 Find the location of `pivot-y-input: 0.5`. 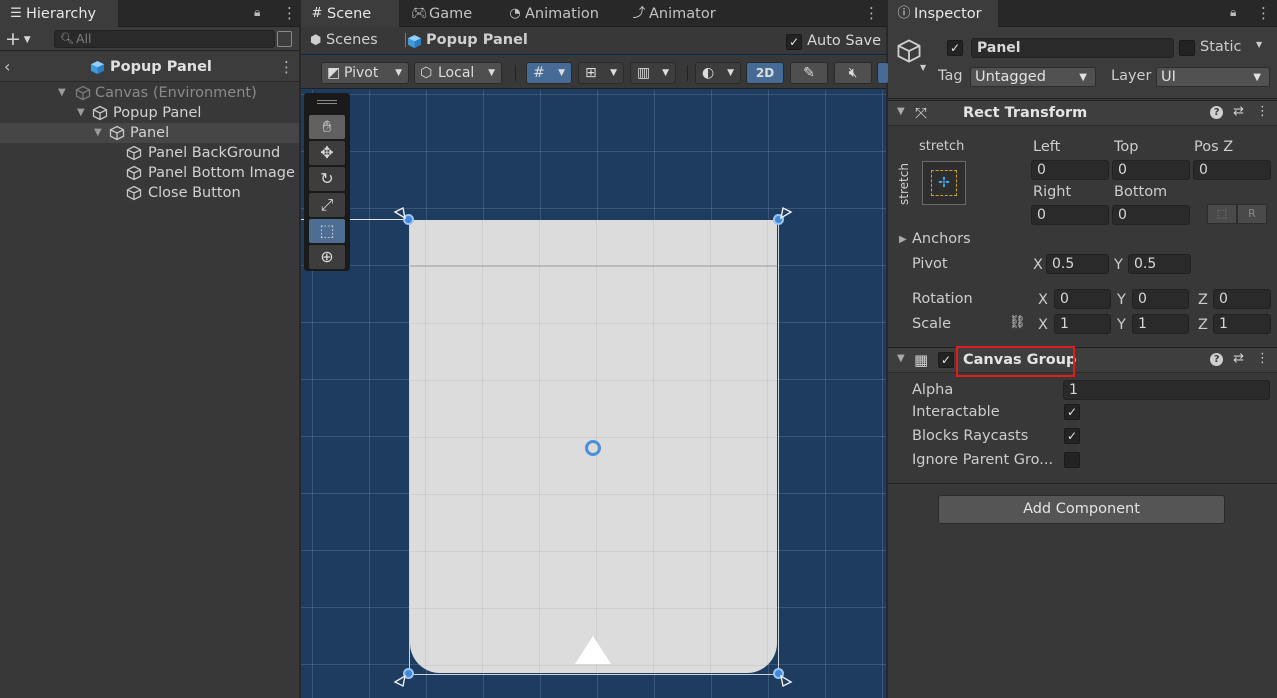

pivot-y-input: 0.5 is located at coordinates (1159, 264).